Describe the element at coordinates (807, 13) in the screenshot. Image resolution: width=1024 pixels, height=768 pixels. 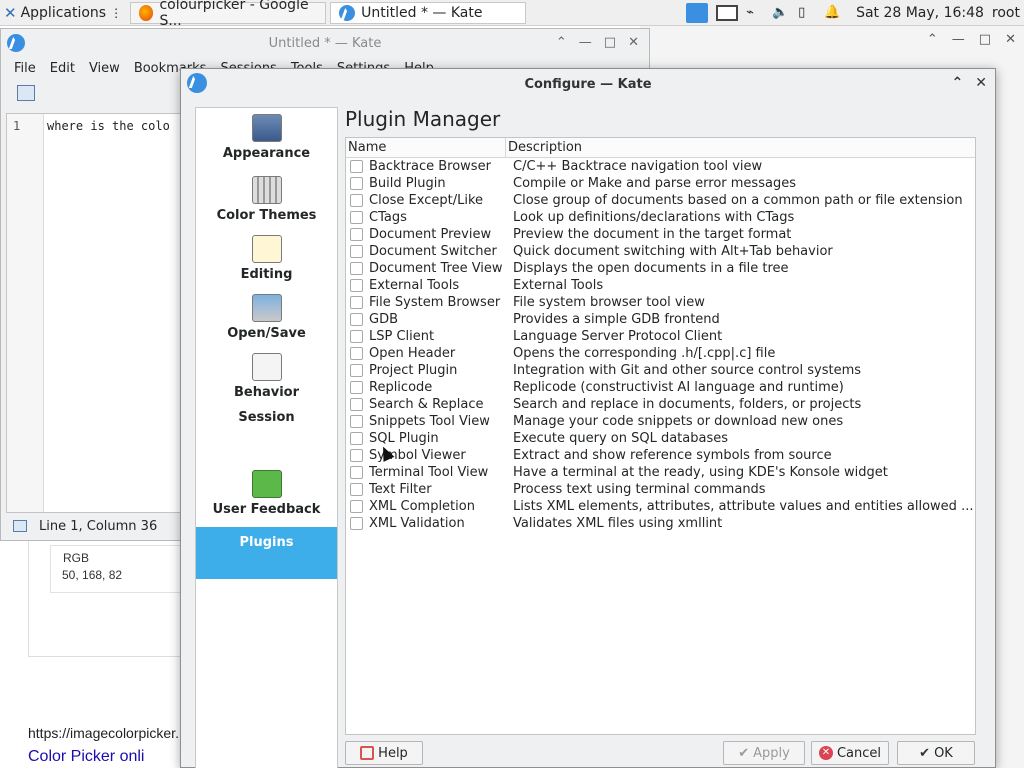
I see `battery-icon: ▯` at that location.